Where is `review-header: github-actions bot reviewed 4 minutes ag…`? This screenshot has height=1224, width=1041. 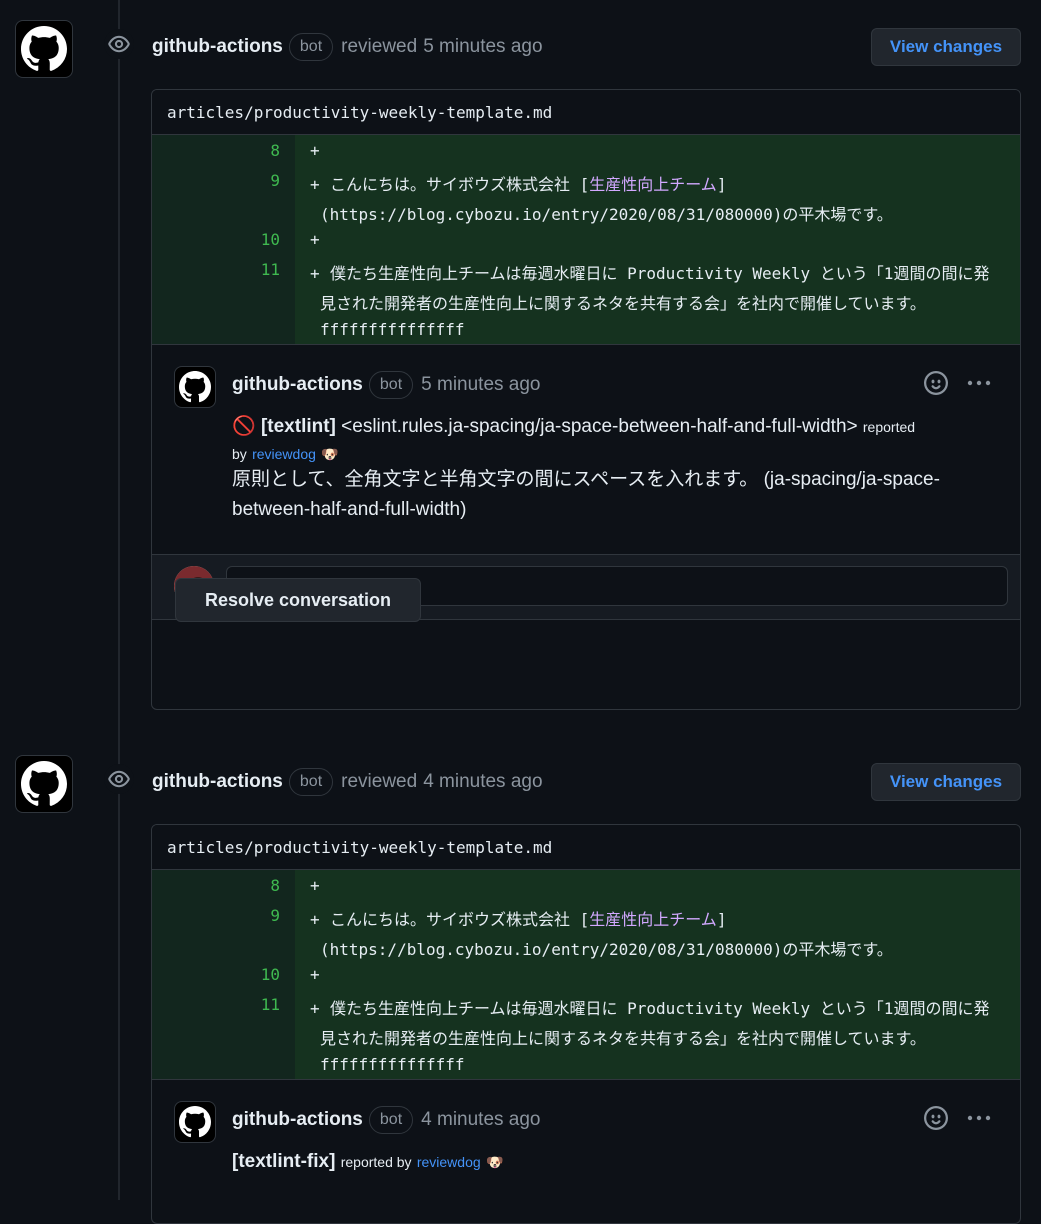 review-header: github-actions bot reviewed 4 minutes ag… is located at coordinates (347, 782).